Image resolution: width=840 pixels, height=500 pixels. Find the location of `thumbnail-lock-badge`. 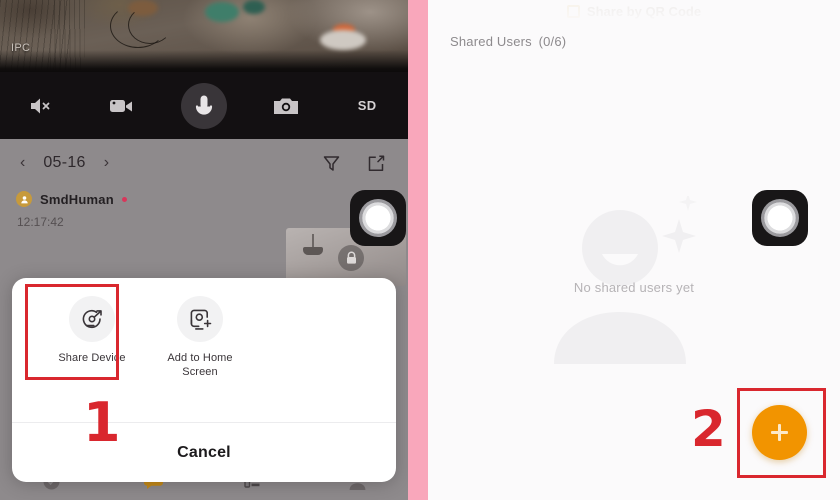

thumbnail-lock-badge is located at coordinates (351, 258).